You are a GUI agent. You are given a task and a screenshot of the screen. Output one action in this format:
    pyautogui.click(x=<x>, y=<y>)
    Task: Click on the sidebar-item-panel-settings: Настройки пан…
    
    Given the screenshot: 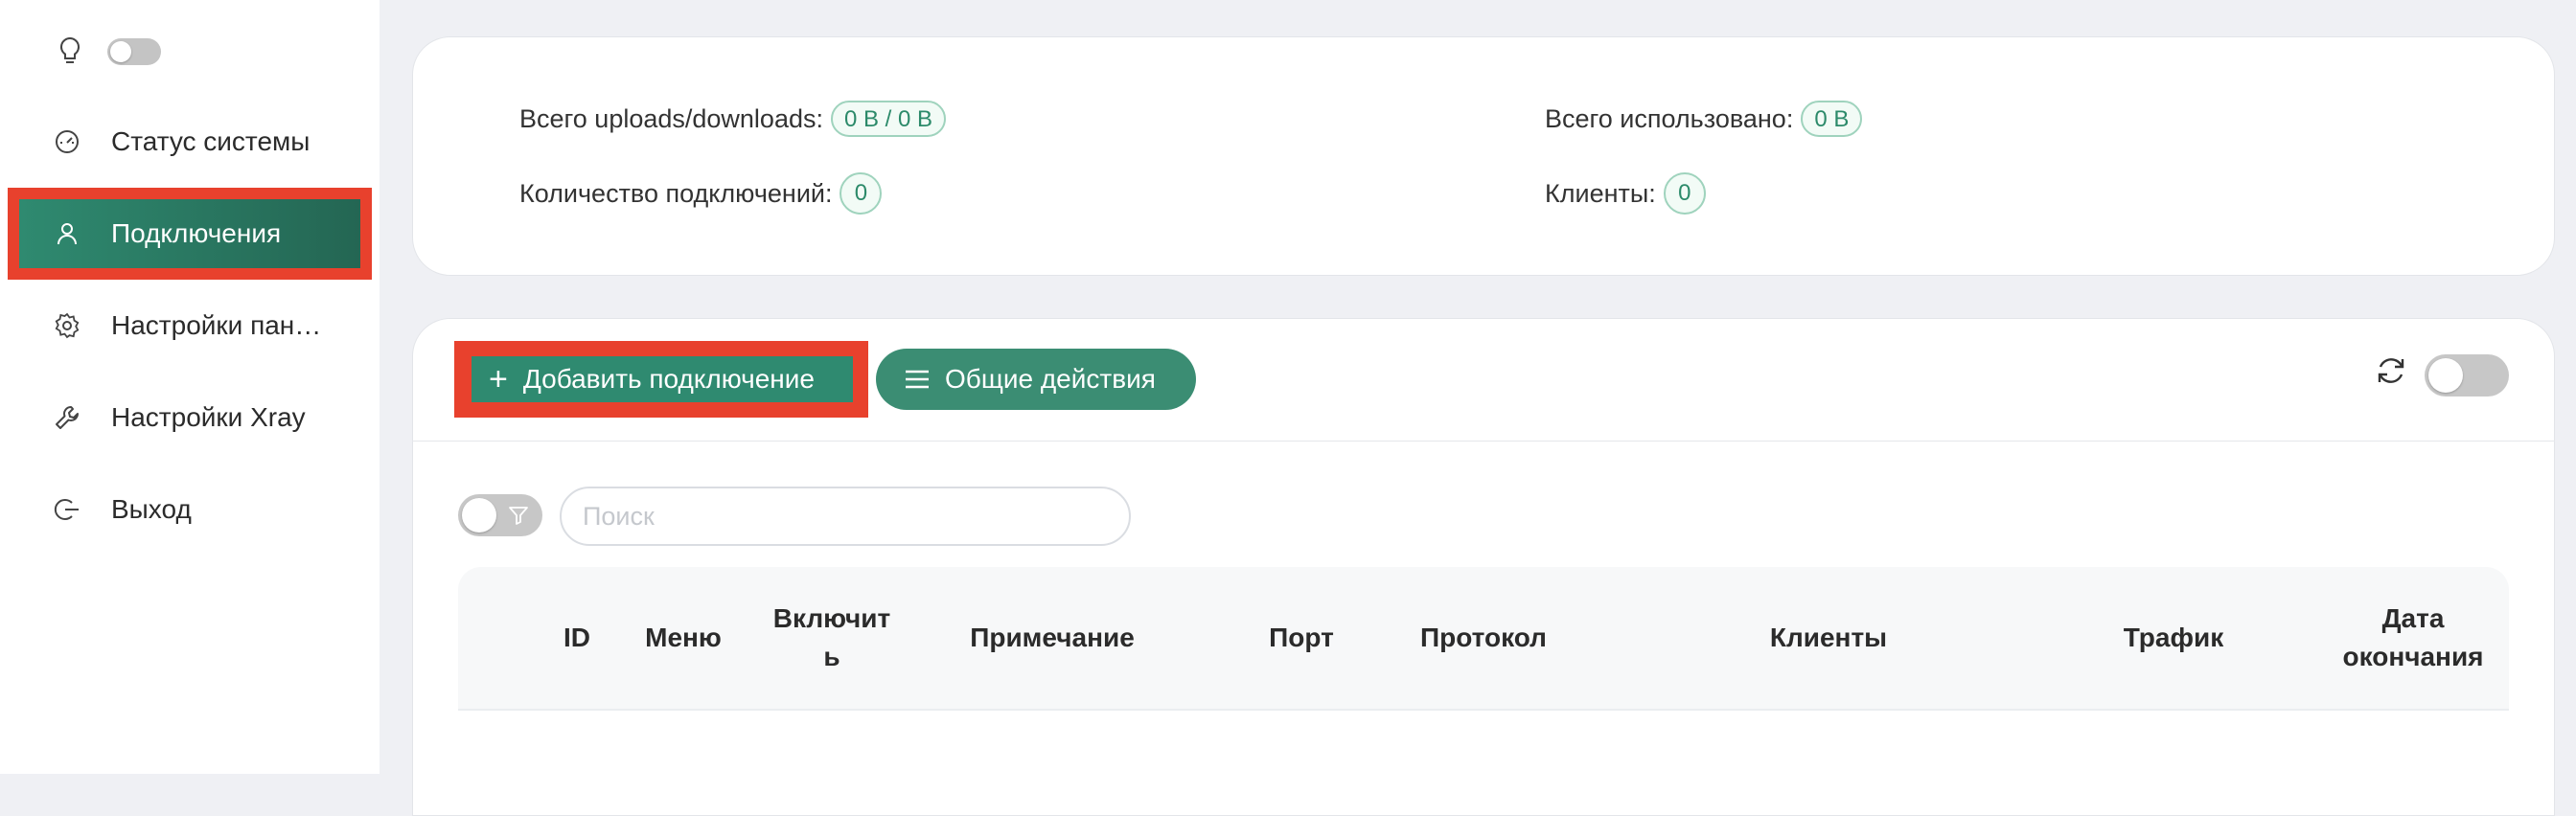 What is the action you would take?
    pyautogui.click(x=190, y=326)
    